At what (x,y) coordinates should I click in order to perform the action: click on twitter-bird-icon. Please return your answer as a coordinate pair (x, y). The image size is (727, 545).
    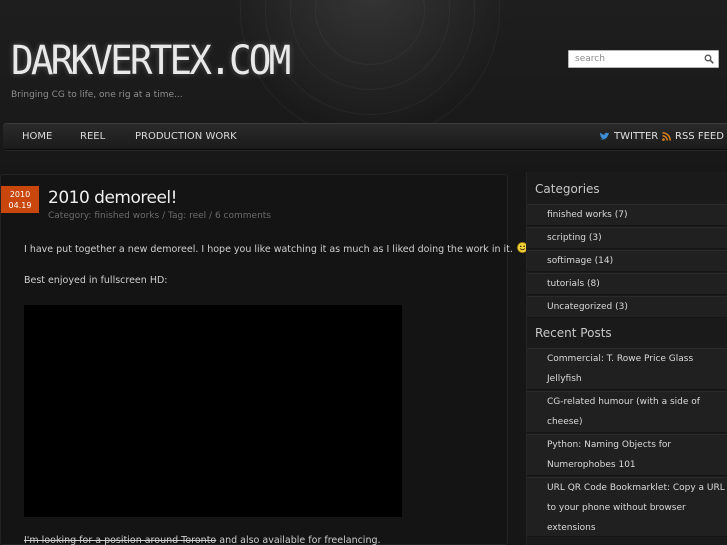
    Looking at the image, I should click on (604, 136).